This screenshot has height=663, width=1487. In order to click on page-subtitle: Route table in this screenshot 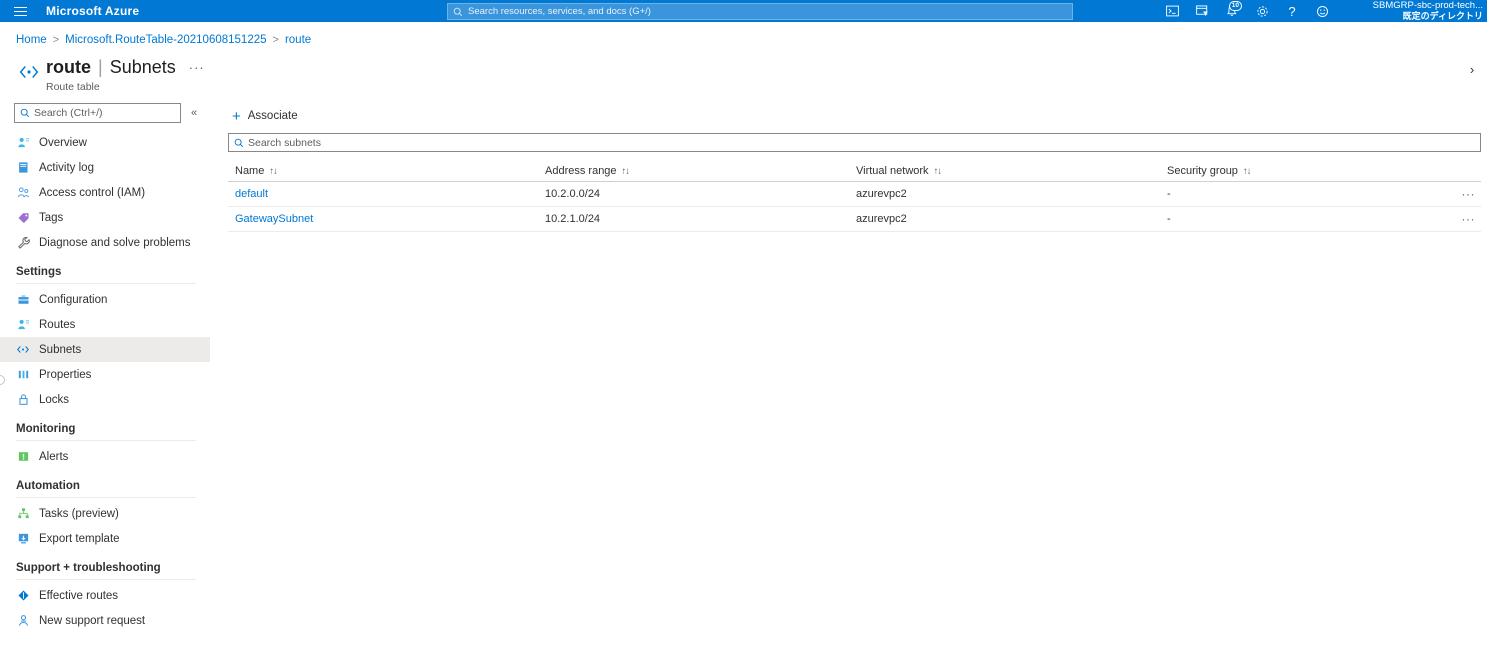, I will do `click(73, 87)`.